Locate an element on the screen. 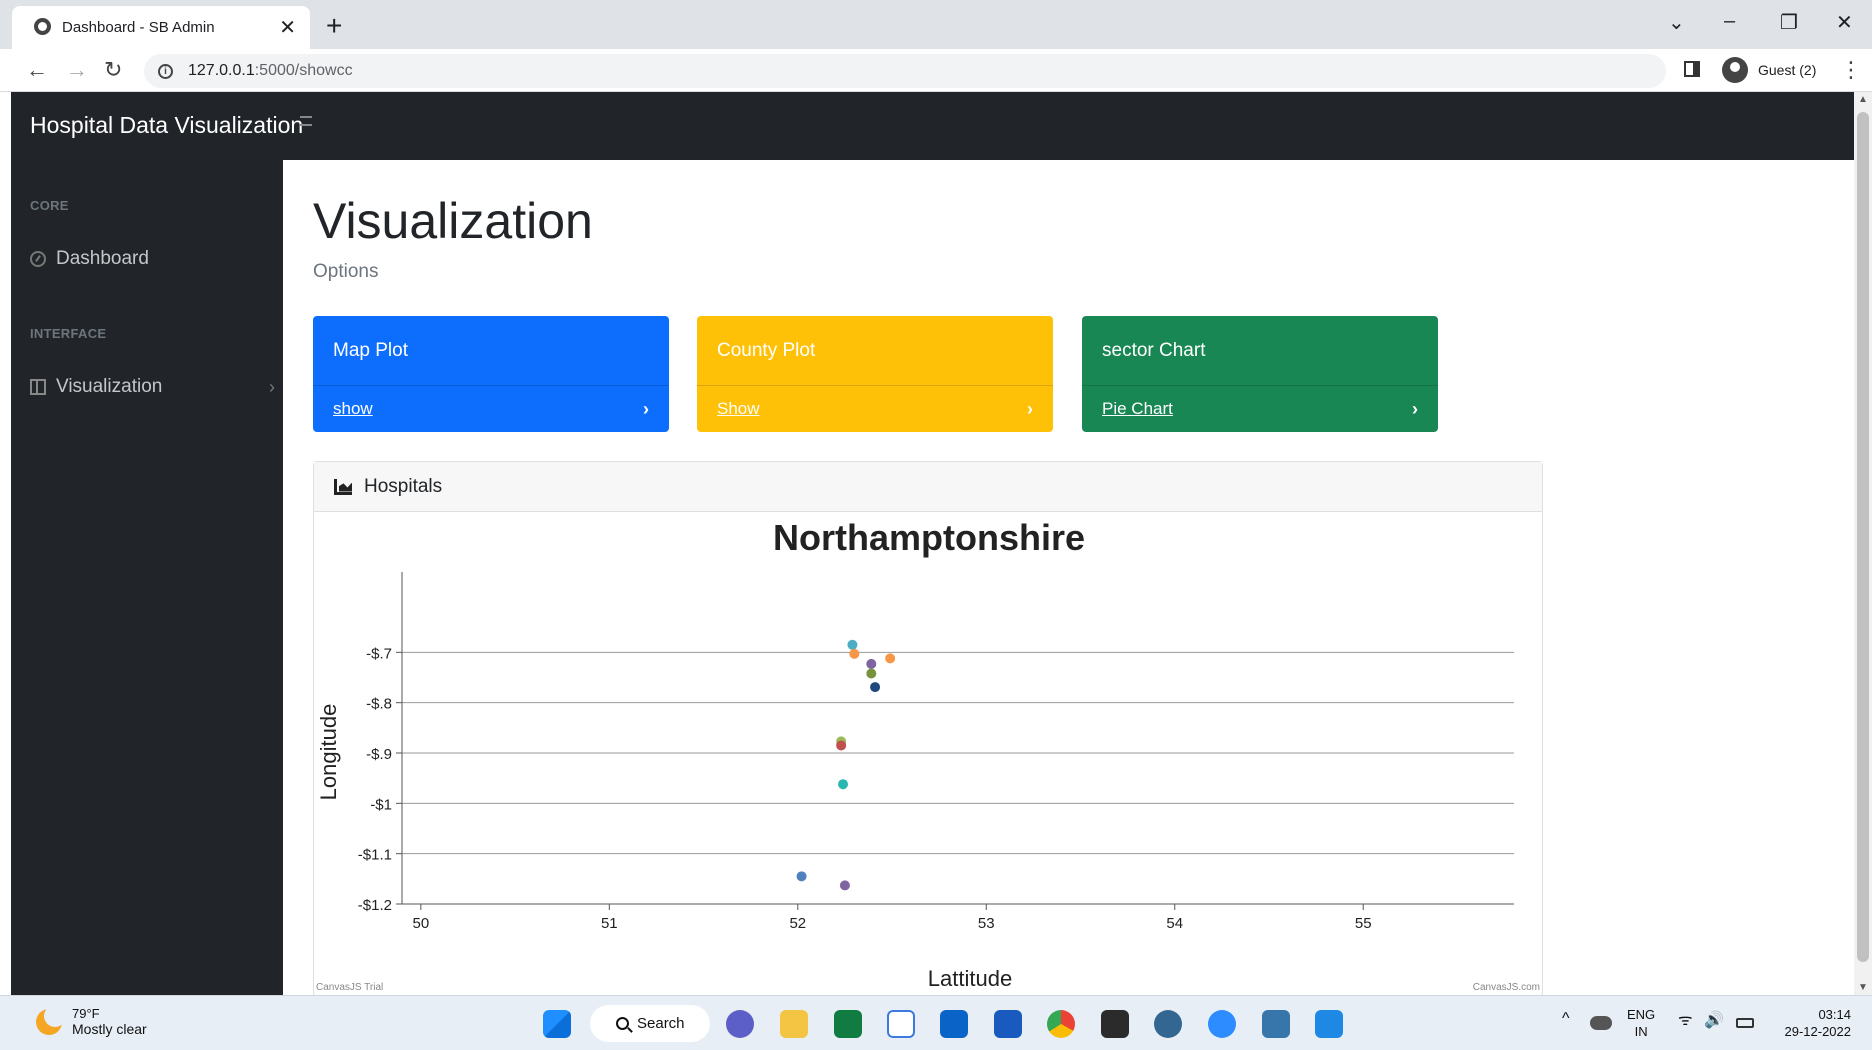 Image resolution: width=1872 pixels, height=1050 pixels. sidebar: CORE Dashboard INTERFACE Visualization › is located at coordinates (147, 577).